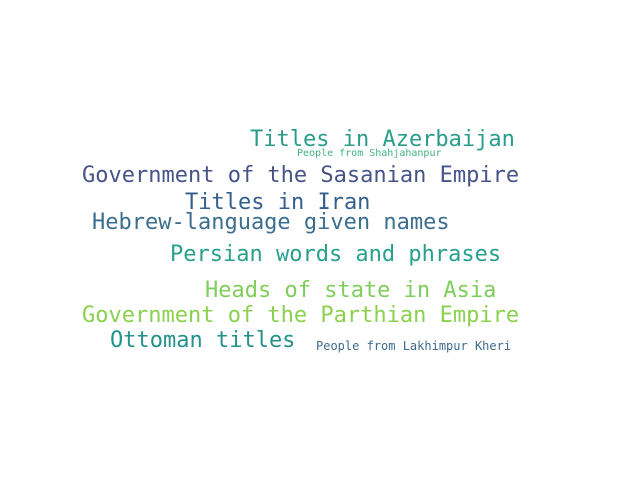 This screenshot has height=480, width=640. I want to click on word-government-of-the-parthian-empire: Government of the Parthian Empire, so click(301, 315).